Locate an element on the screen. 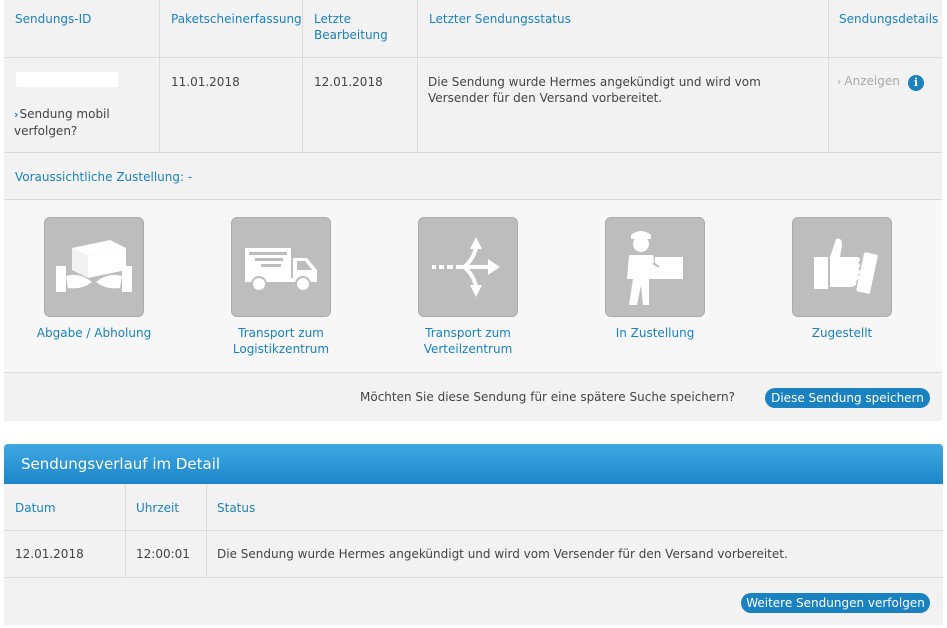 The height and width of the screenshot is (628, 947). step-in-delivery: In Zustellung is located at coordinates (655, 279).